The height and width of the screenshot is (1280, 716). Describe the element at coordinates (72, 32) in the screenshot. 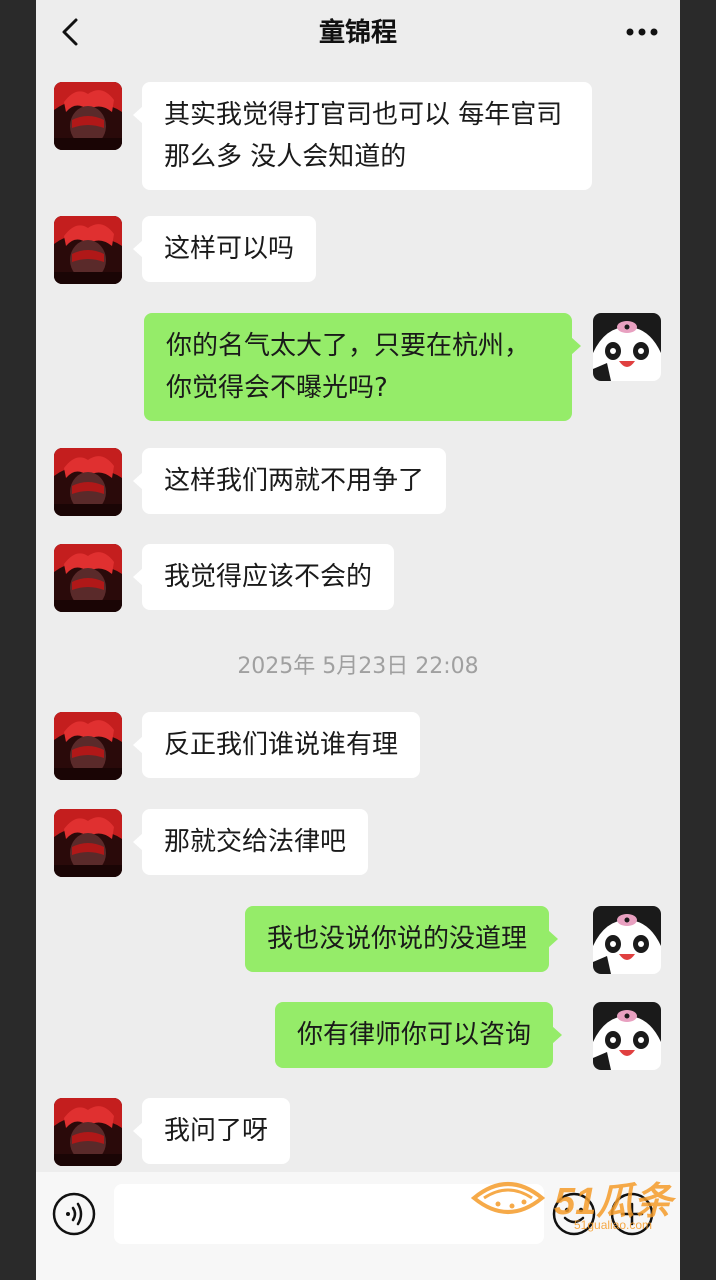

I see `chevron-left-icon` at that location.